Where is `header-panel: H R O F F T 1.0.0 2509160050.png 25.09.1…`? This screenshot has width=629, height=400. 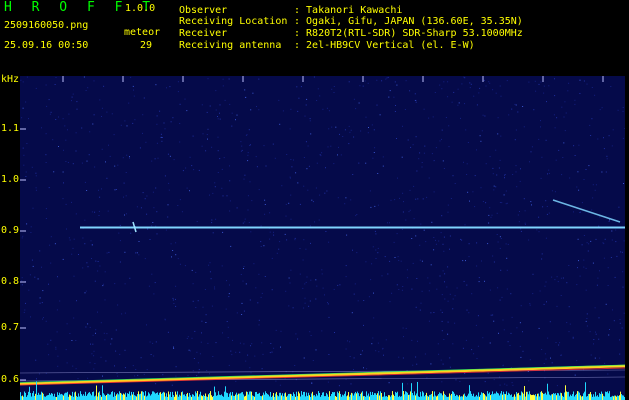 header-panel: H R O F F T 1.0.0 2509160050.png 25.09.1… is located at coordinates (314, 28).